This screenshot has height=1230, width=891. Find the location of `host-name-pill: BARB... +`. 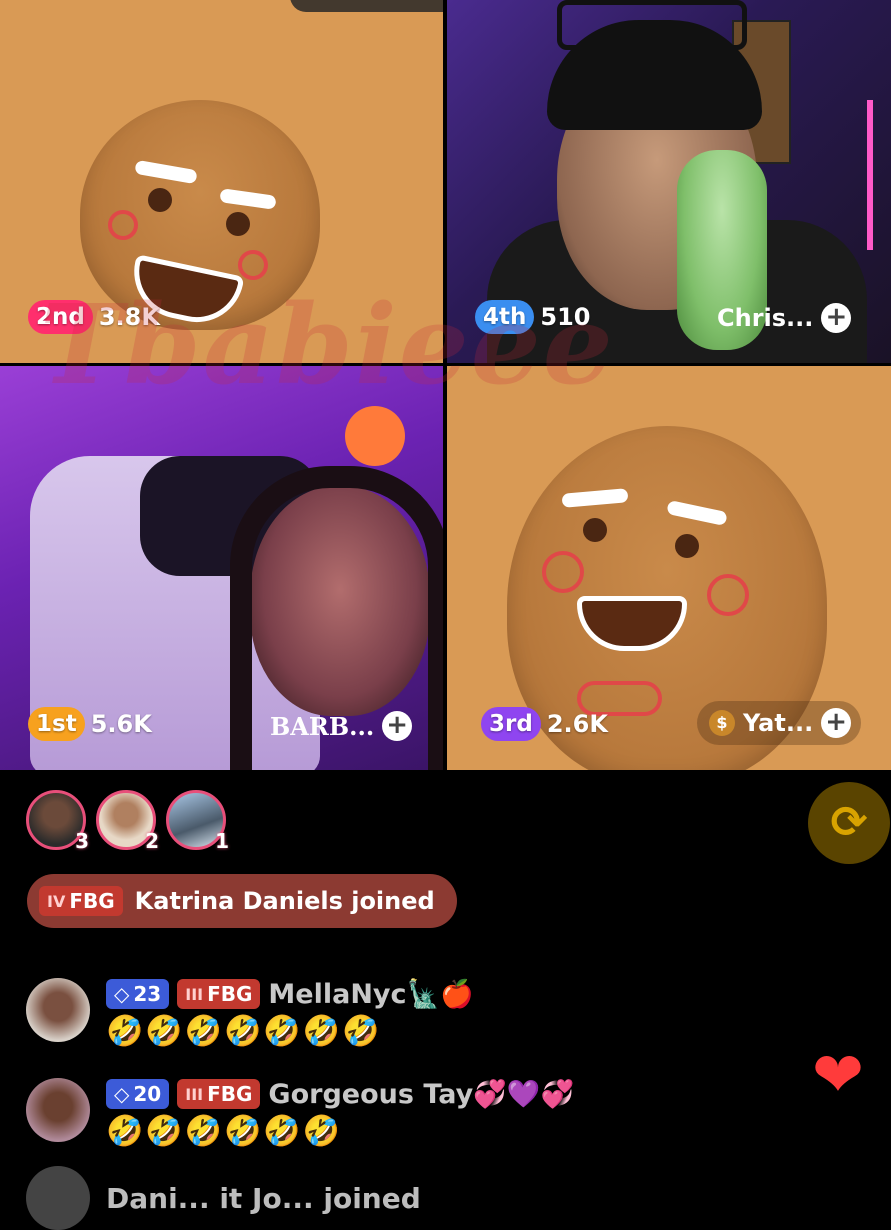

host-name-pill: BARB... + is located at coordinates (340, 726).